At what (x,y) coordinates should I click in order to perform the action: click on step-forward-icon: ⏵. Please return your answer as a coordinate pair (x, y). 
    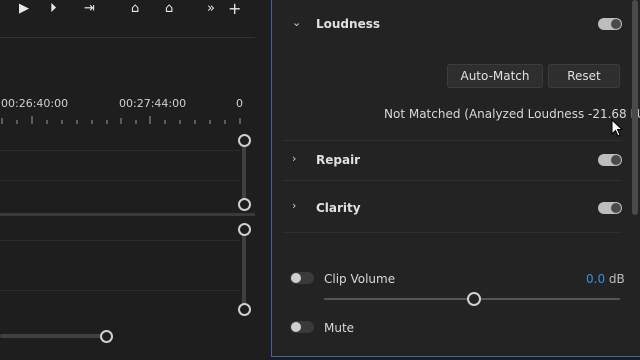
    Looking at the image, I should click on (53, 8).